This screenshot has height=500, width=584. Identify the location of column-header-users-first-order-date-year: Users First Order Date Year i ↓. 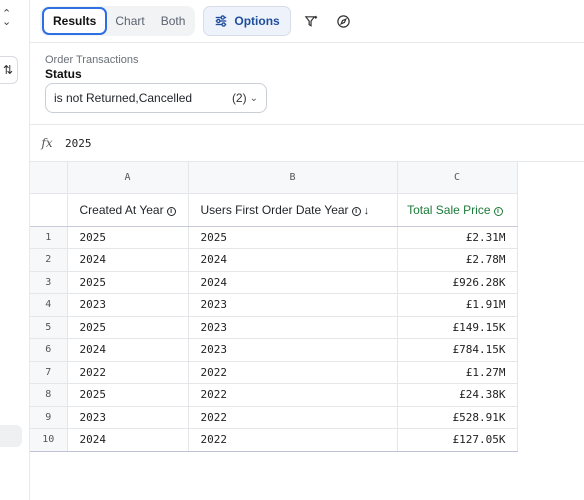
(293, 210).